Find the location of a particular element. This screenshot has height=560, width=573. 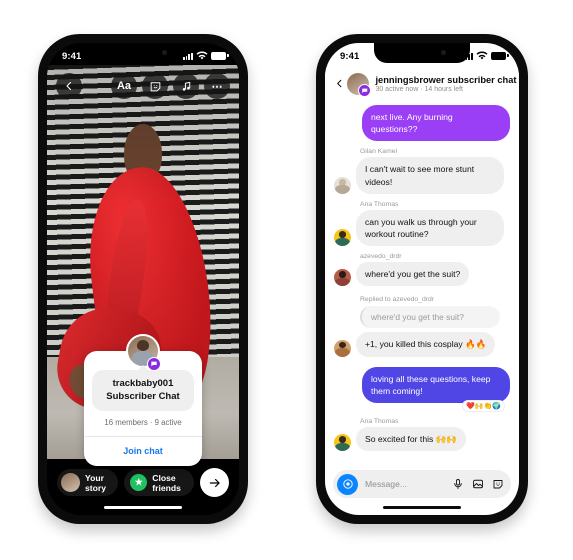

close-friends-button: ★ Close friends is located at coordinates (159, 482).